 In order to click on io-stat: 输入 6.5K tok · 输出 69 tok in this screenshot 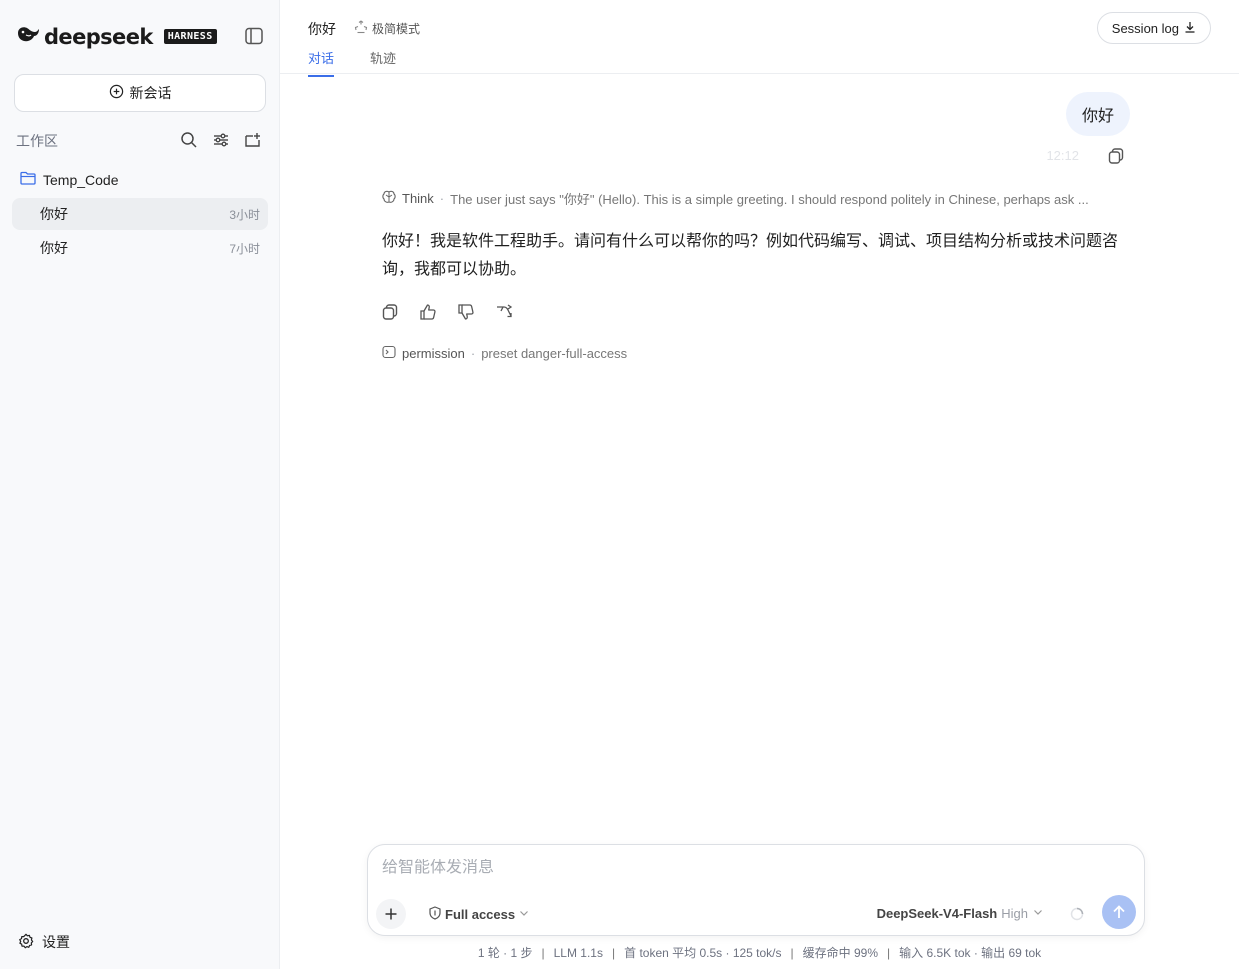, I will do `click(970, 953)`.